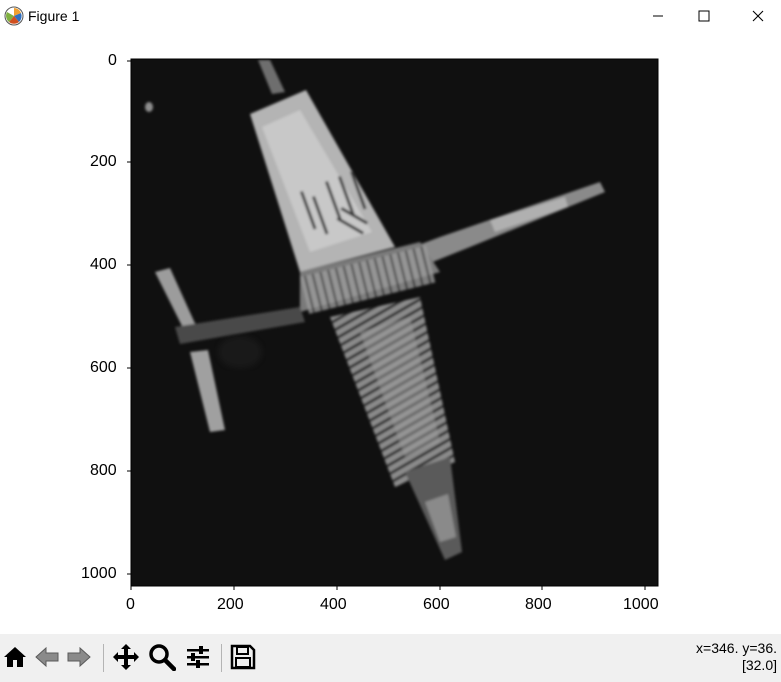 The width and height of the screenshot is (781, 682). I want to click on configure-button, so click(198, 657).